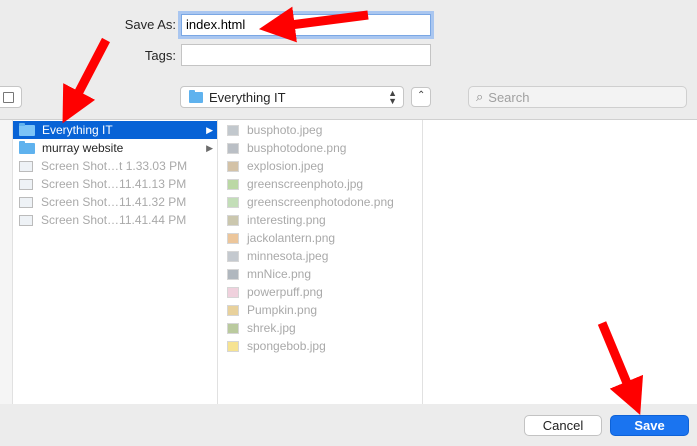 This screenshot has height=446, width=697. I want to click on file-row: greenscreenphoto.jpg, so click(320, 184).